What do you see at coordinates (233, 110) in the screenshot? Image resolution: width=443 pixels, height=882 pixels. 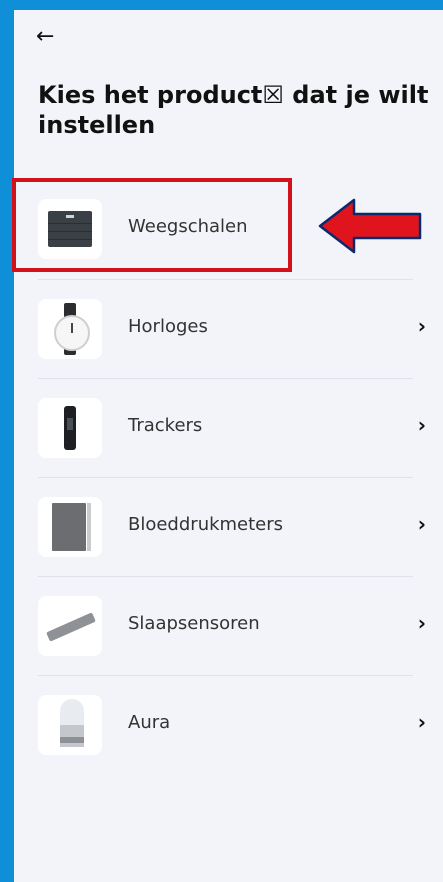 I see `page-title: Kies het product☒ dat je wilt instellen` at bounding box center [233, 110].